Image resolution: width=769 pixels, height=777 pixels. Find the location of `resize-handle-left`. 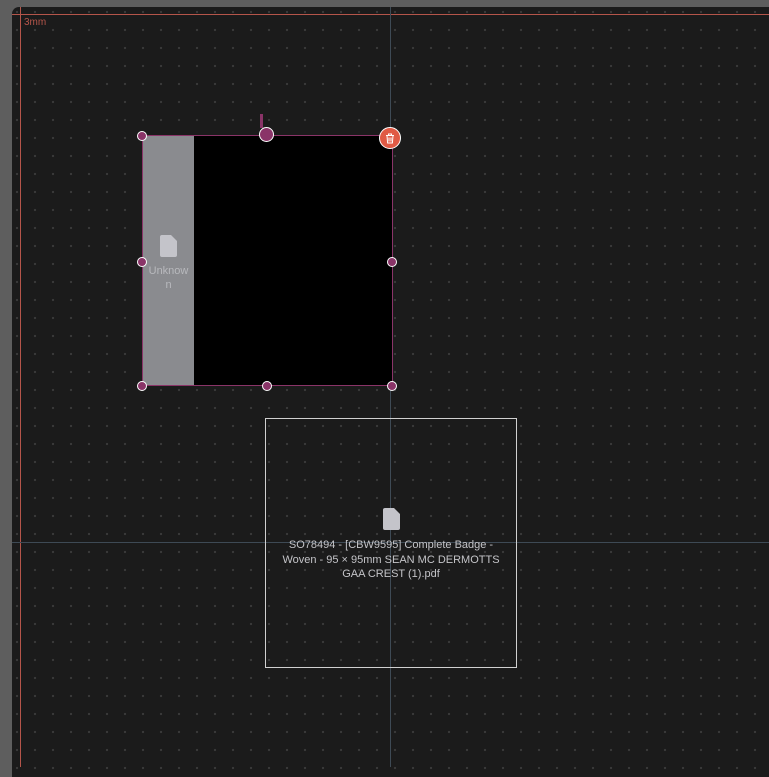

resize-handle-left is located at coordinates (142, 262).